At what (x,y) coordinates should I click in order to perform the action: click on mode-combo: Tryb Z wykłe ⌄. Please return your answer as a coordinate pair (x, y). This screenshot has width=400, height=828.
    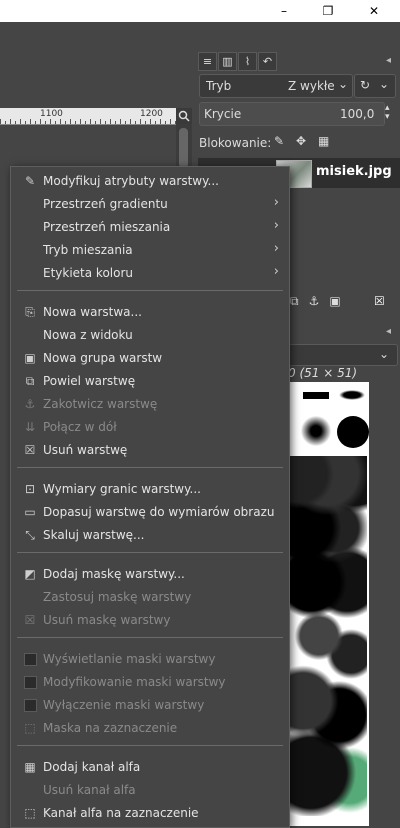
    Looking at the image, I should click on (276, 86).